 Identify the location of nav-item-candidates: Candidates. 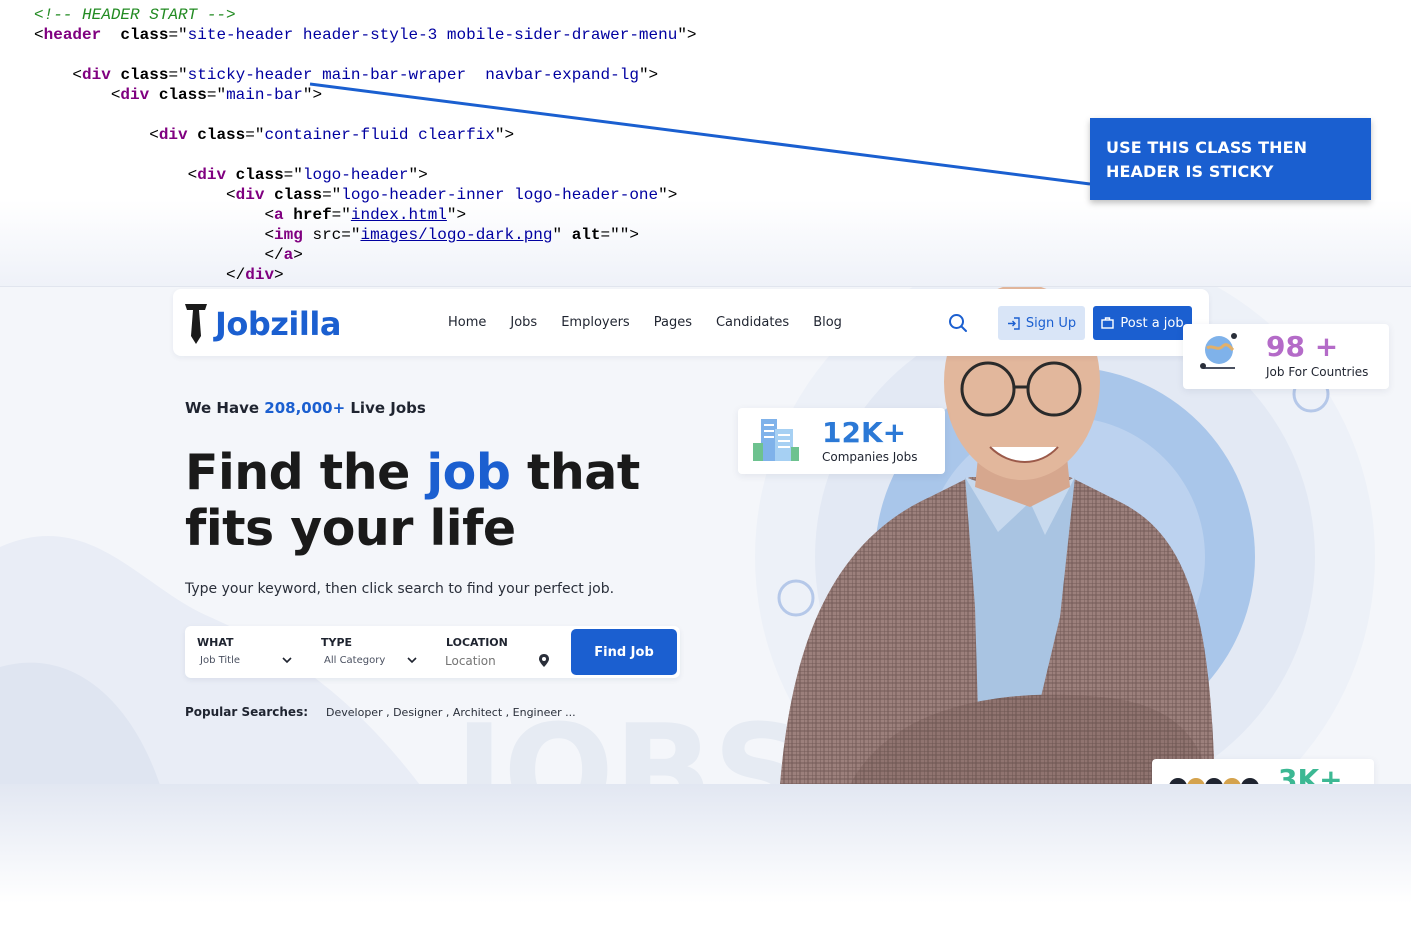
(752, 322).